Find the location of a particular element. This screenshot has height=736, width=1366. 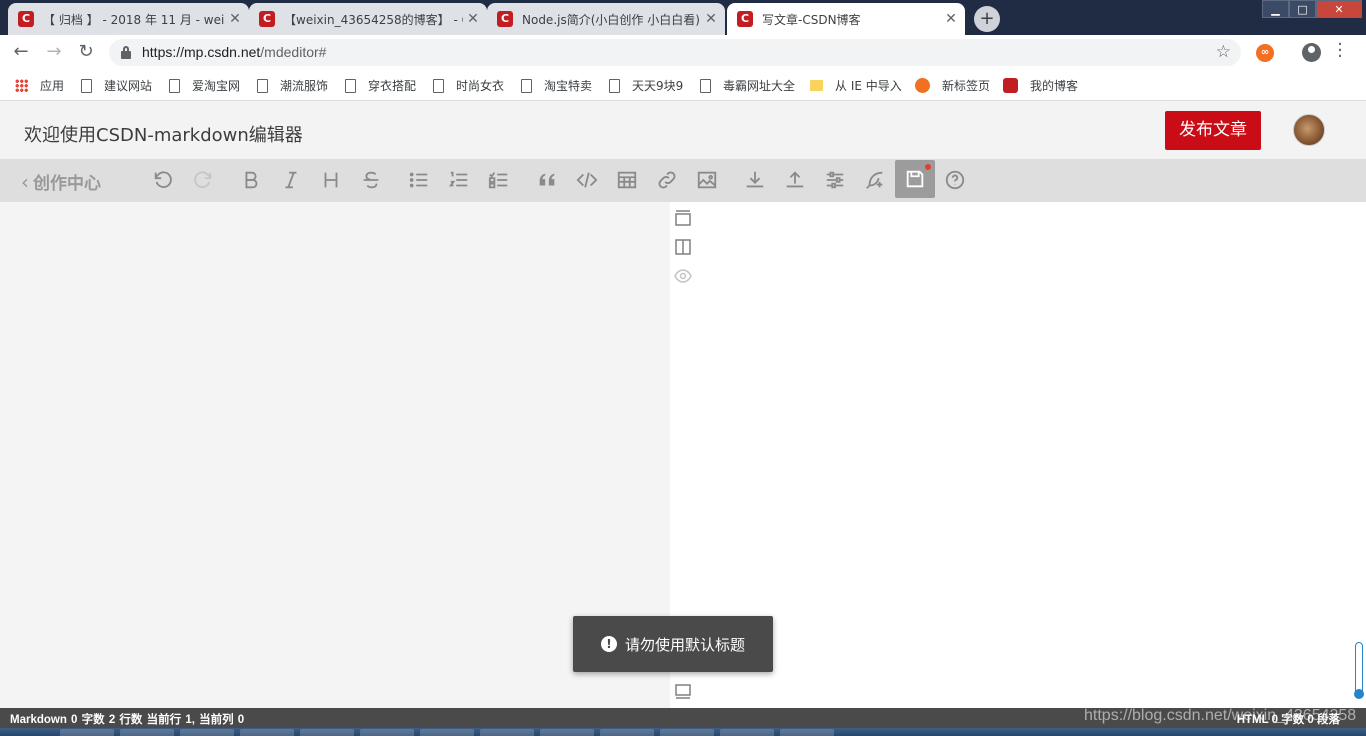

split-view-icon is located at coordinates (683, 247).